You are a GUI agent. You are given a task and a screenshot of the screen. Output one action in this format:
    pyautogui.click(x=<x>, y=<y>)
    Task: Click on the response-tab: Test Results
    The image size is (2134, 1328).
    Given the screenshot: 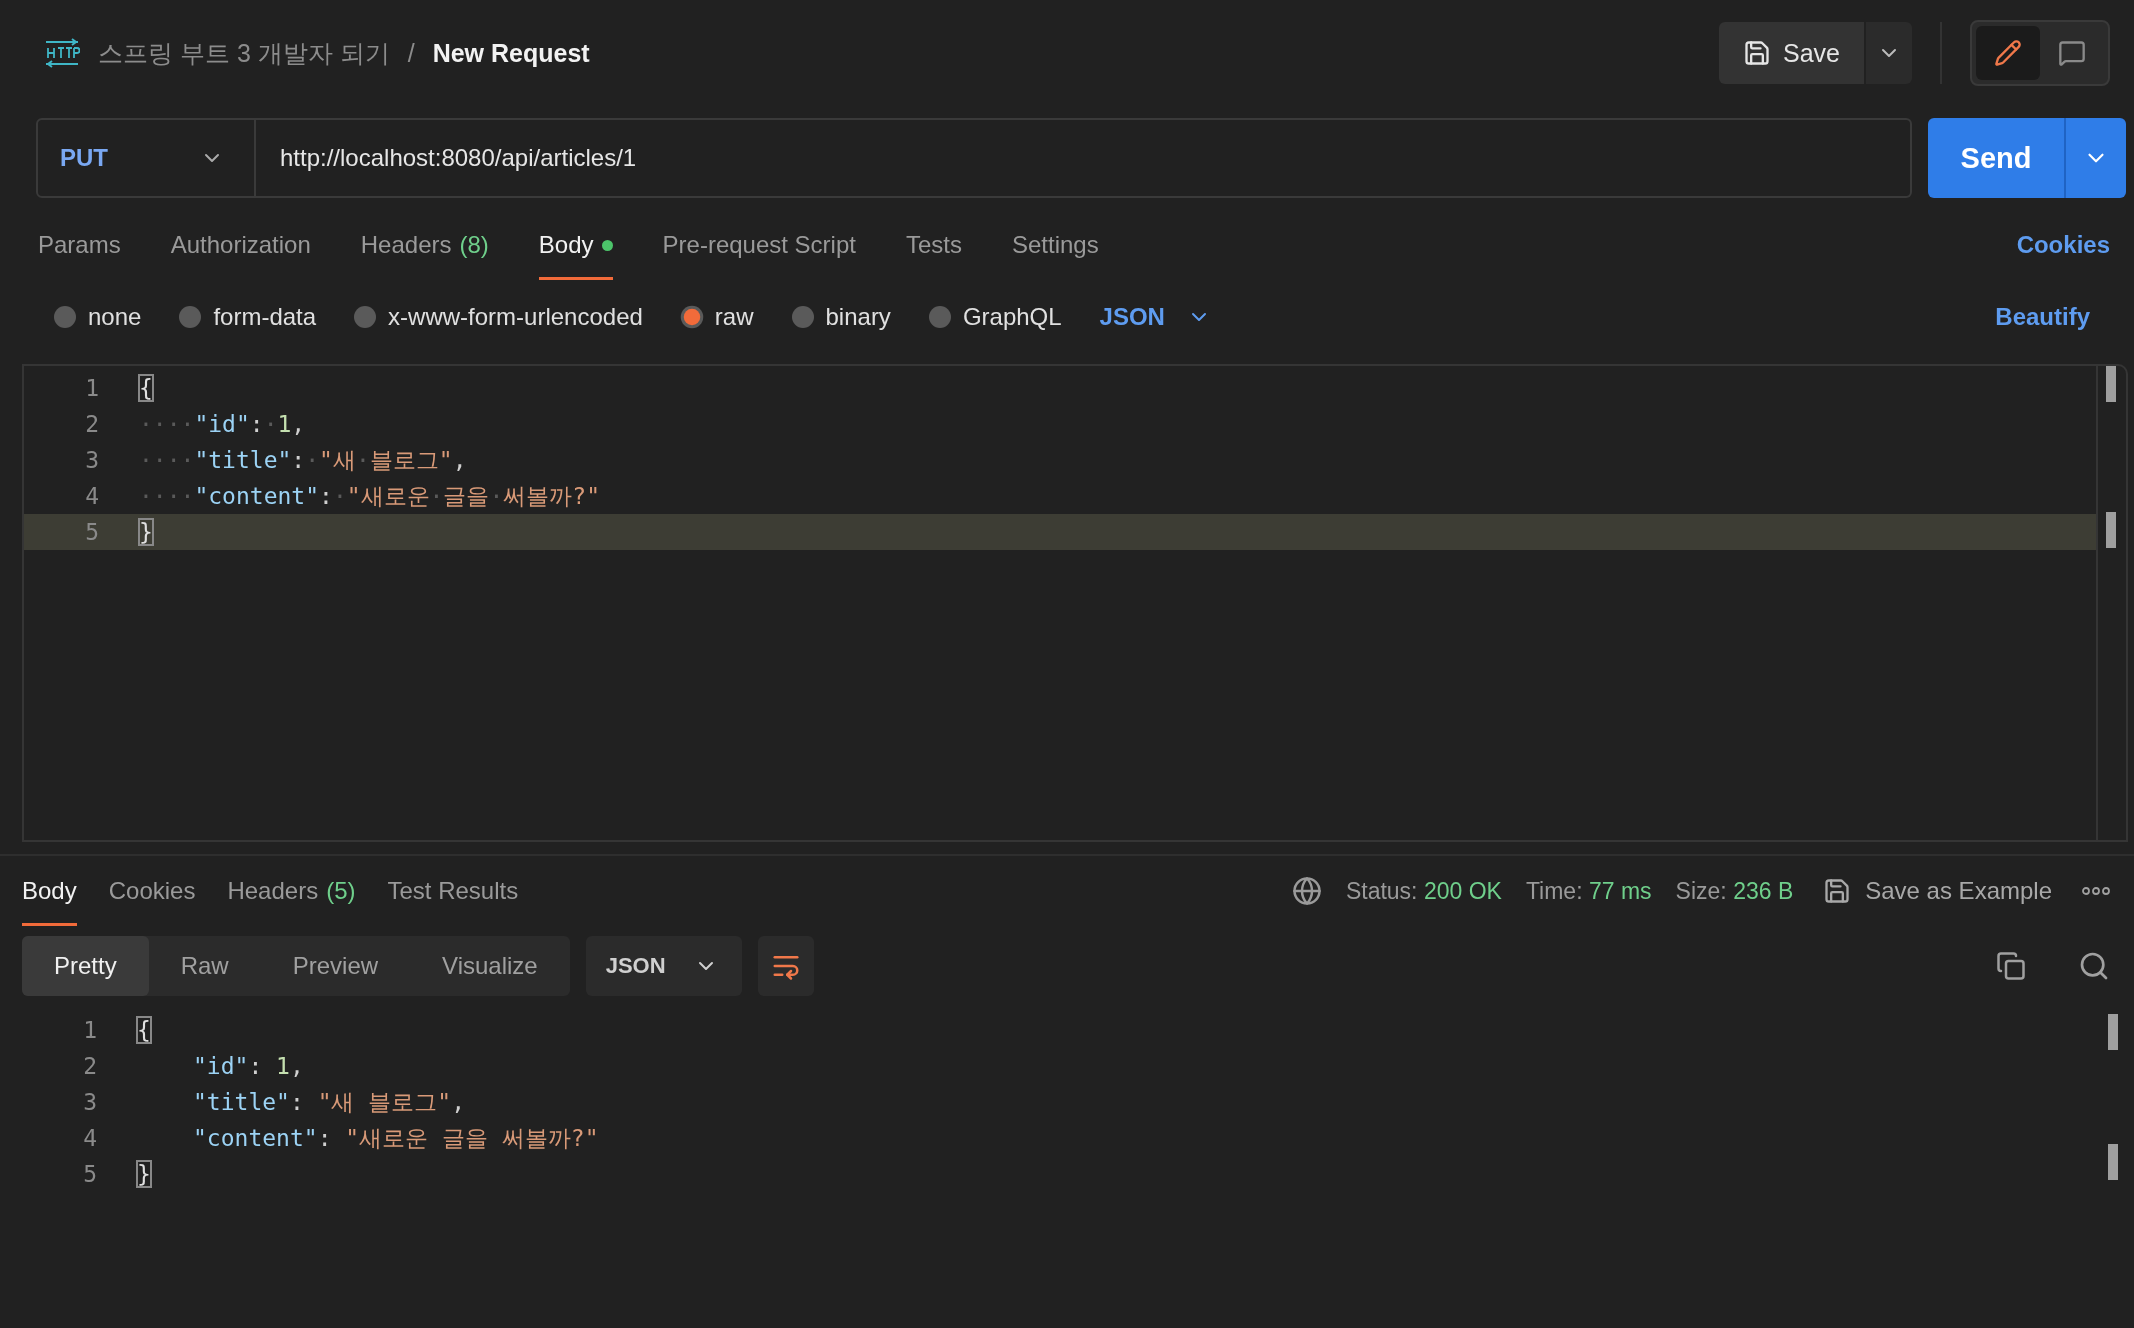 What is the action you would take?
    pyautogui.click(x=453, y=891)
    